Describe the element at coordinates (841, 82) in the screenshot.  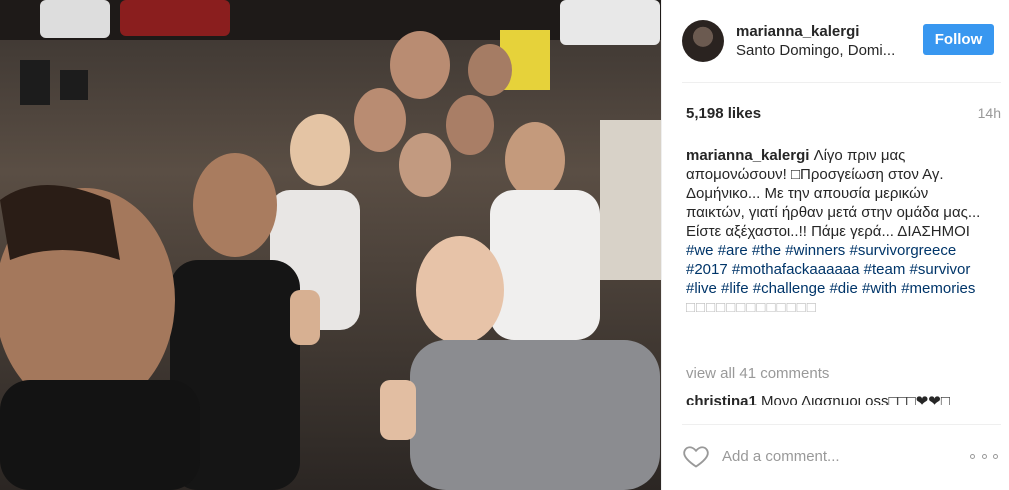
I see `header-divider` at that location.